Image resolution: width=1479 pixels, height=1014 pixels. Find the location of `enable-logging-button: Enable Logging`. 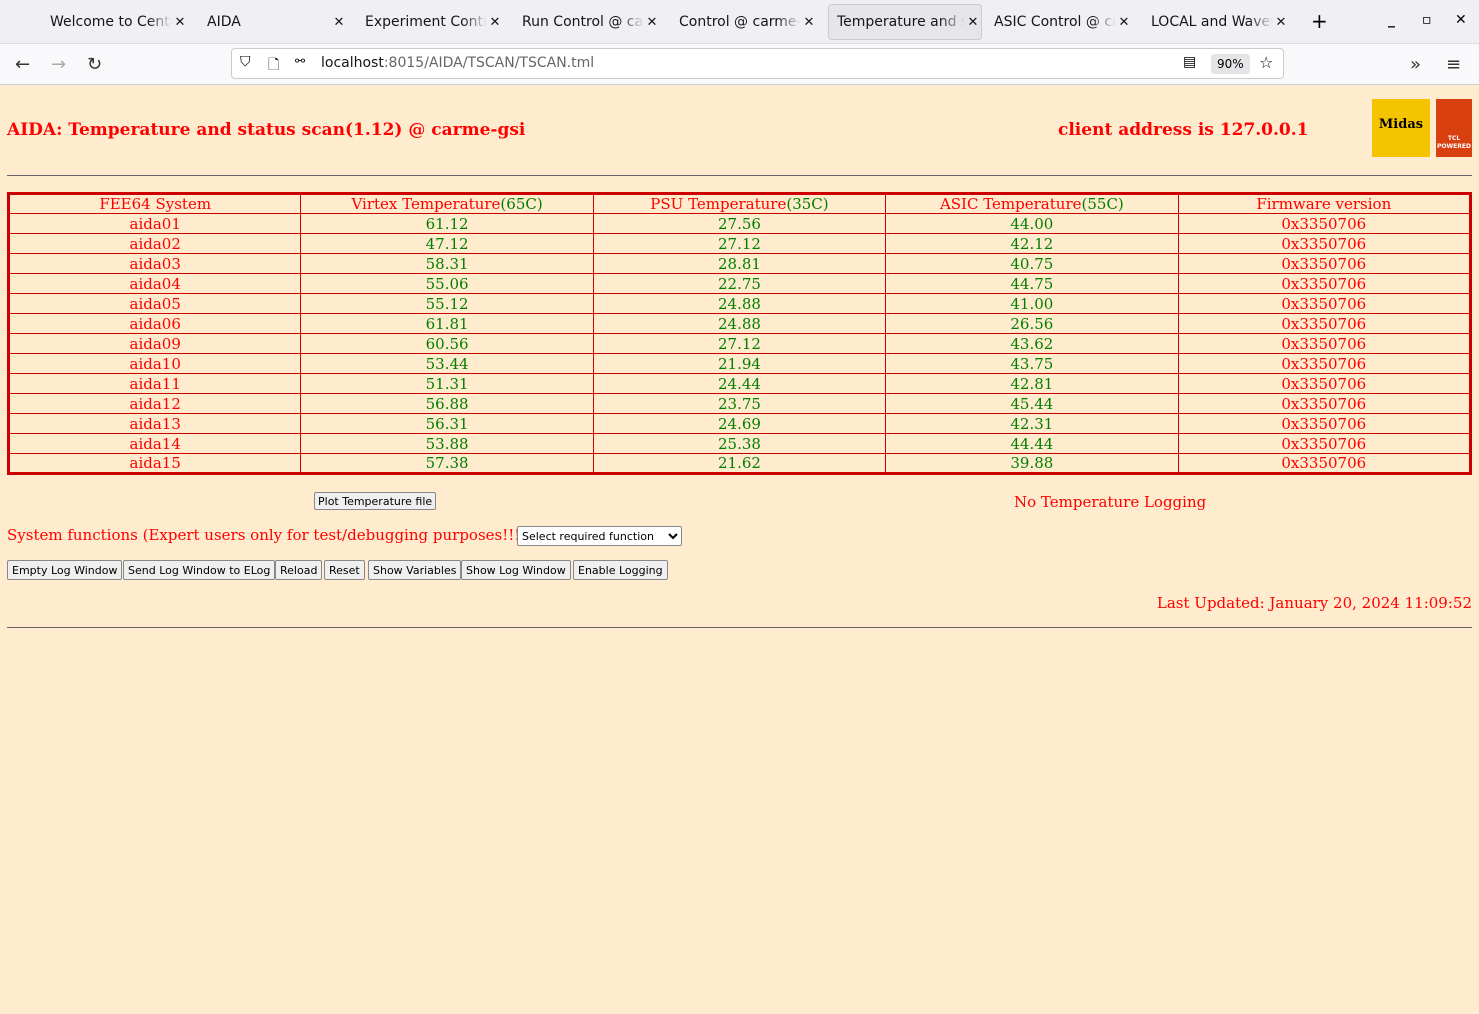

enable-logging-button: Enable Logging is located at coordinates (620, 570).